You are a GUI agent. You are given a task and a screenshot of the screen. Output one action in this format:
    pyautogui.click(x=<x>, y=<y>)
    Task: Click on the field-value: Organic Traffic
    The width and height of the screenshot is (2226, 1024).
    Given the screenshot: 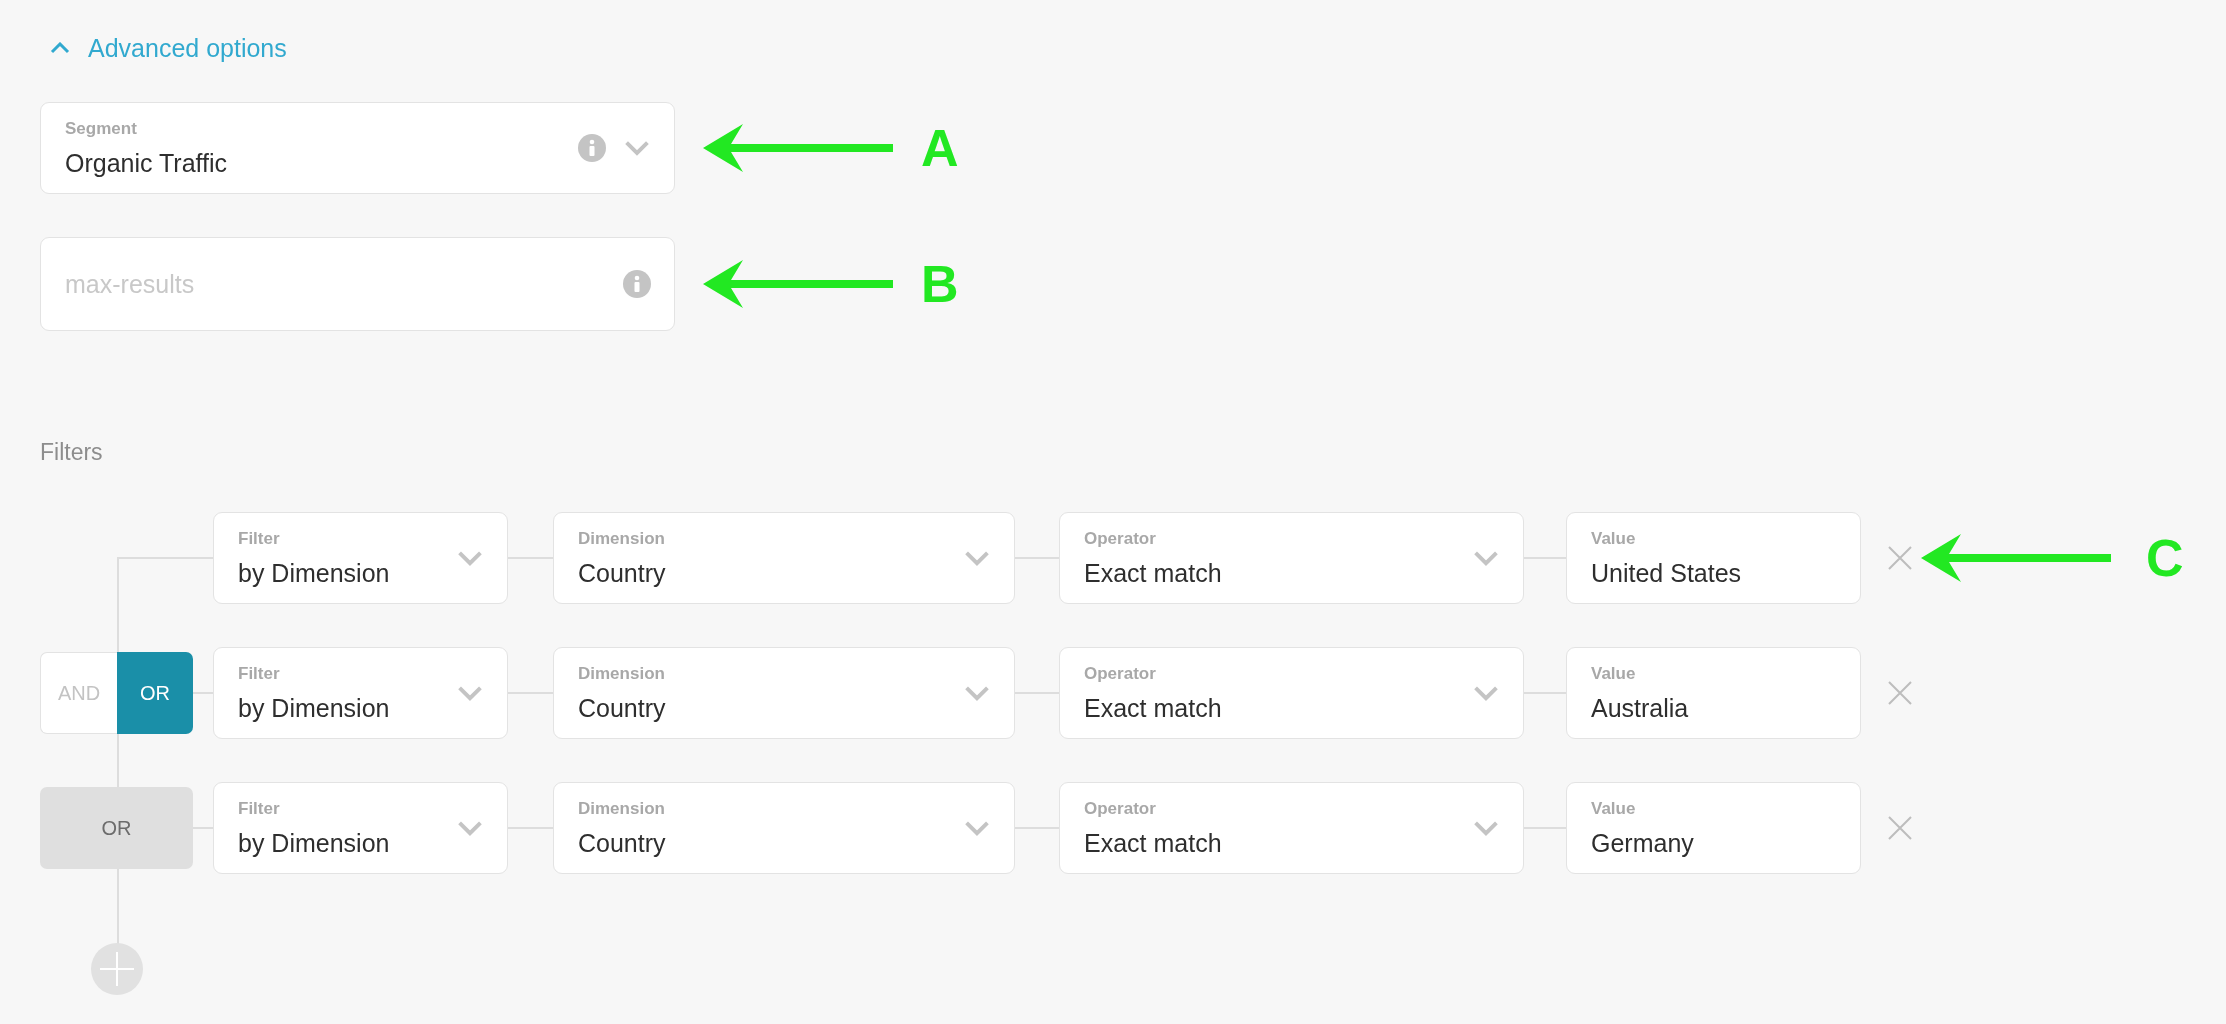 What is the action you would take?
    pyautogui.click(x=147, y=163)
    